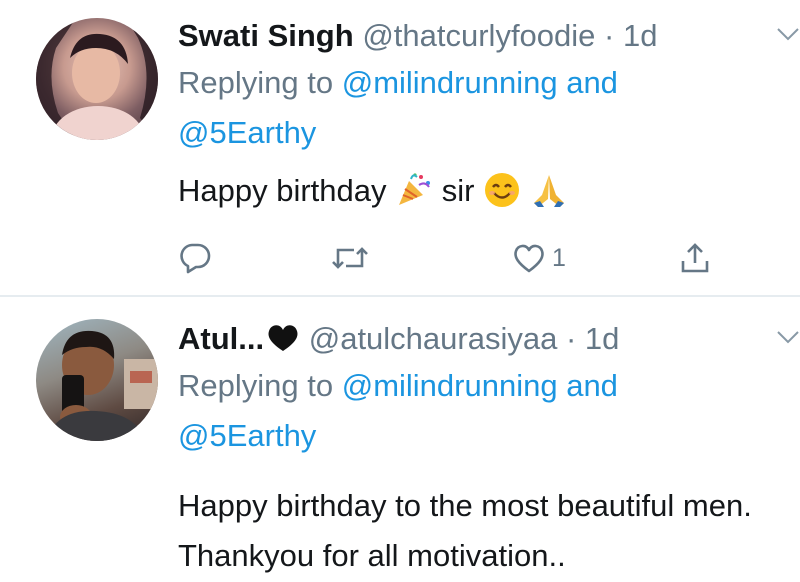  I want to click on share-icon, so click(695, 258).